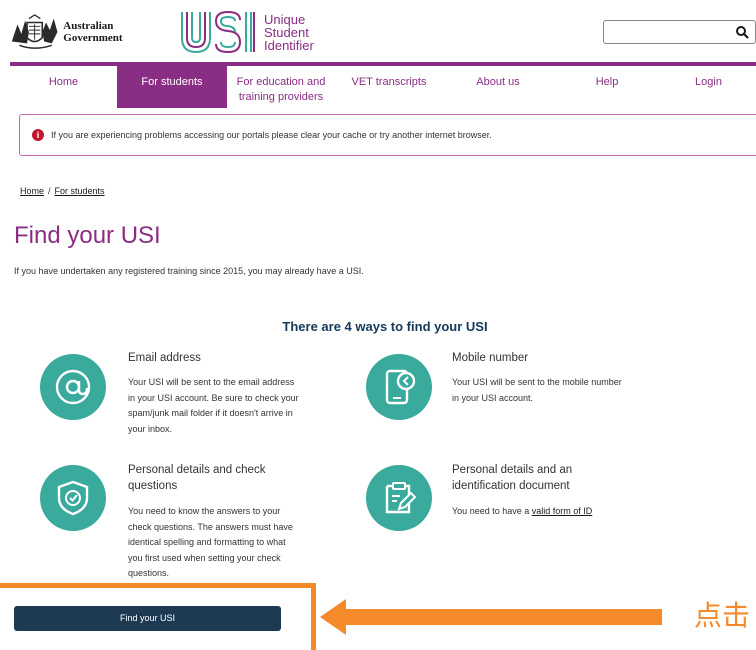 This screenshot has height=650, width=756. What do you see at coordinates (389, 82) in the screenshot?
I see `nav-vet-label: VET transcripts` at bounding box center [389, 82].